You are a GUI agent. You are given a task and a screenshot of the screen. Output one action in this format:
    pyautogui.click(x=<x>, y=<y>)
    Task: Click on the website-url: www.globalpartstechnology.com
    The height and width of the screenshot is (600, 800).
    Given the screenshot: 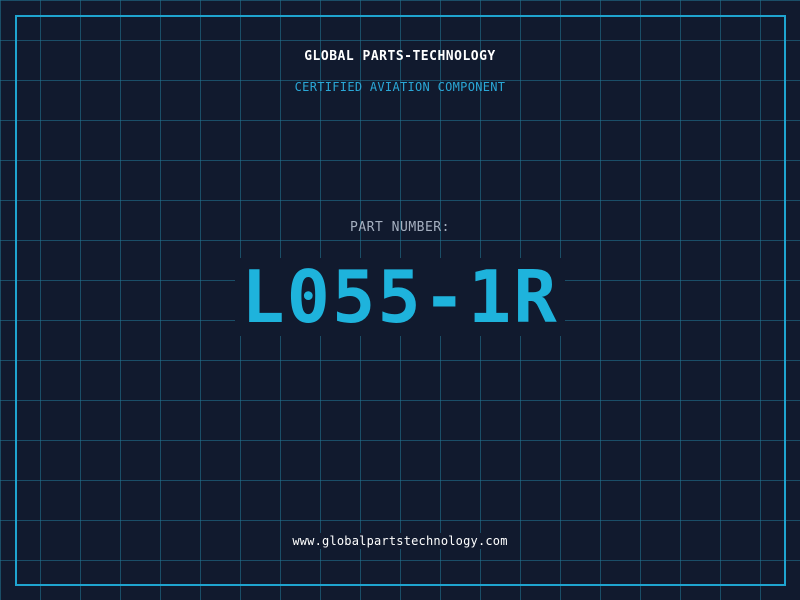 What is the action you would take?
    pyautogui.click(x=400, y=541)
    